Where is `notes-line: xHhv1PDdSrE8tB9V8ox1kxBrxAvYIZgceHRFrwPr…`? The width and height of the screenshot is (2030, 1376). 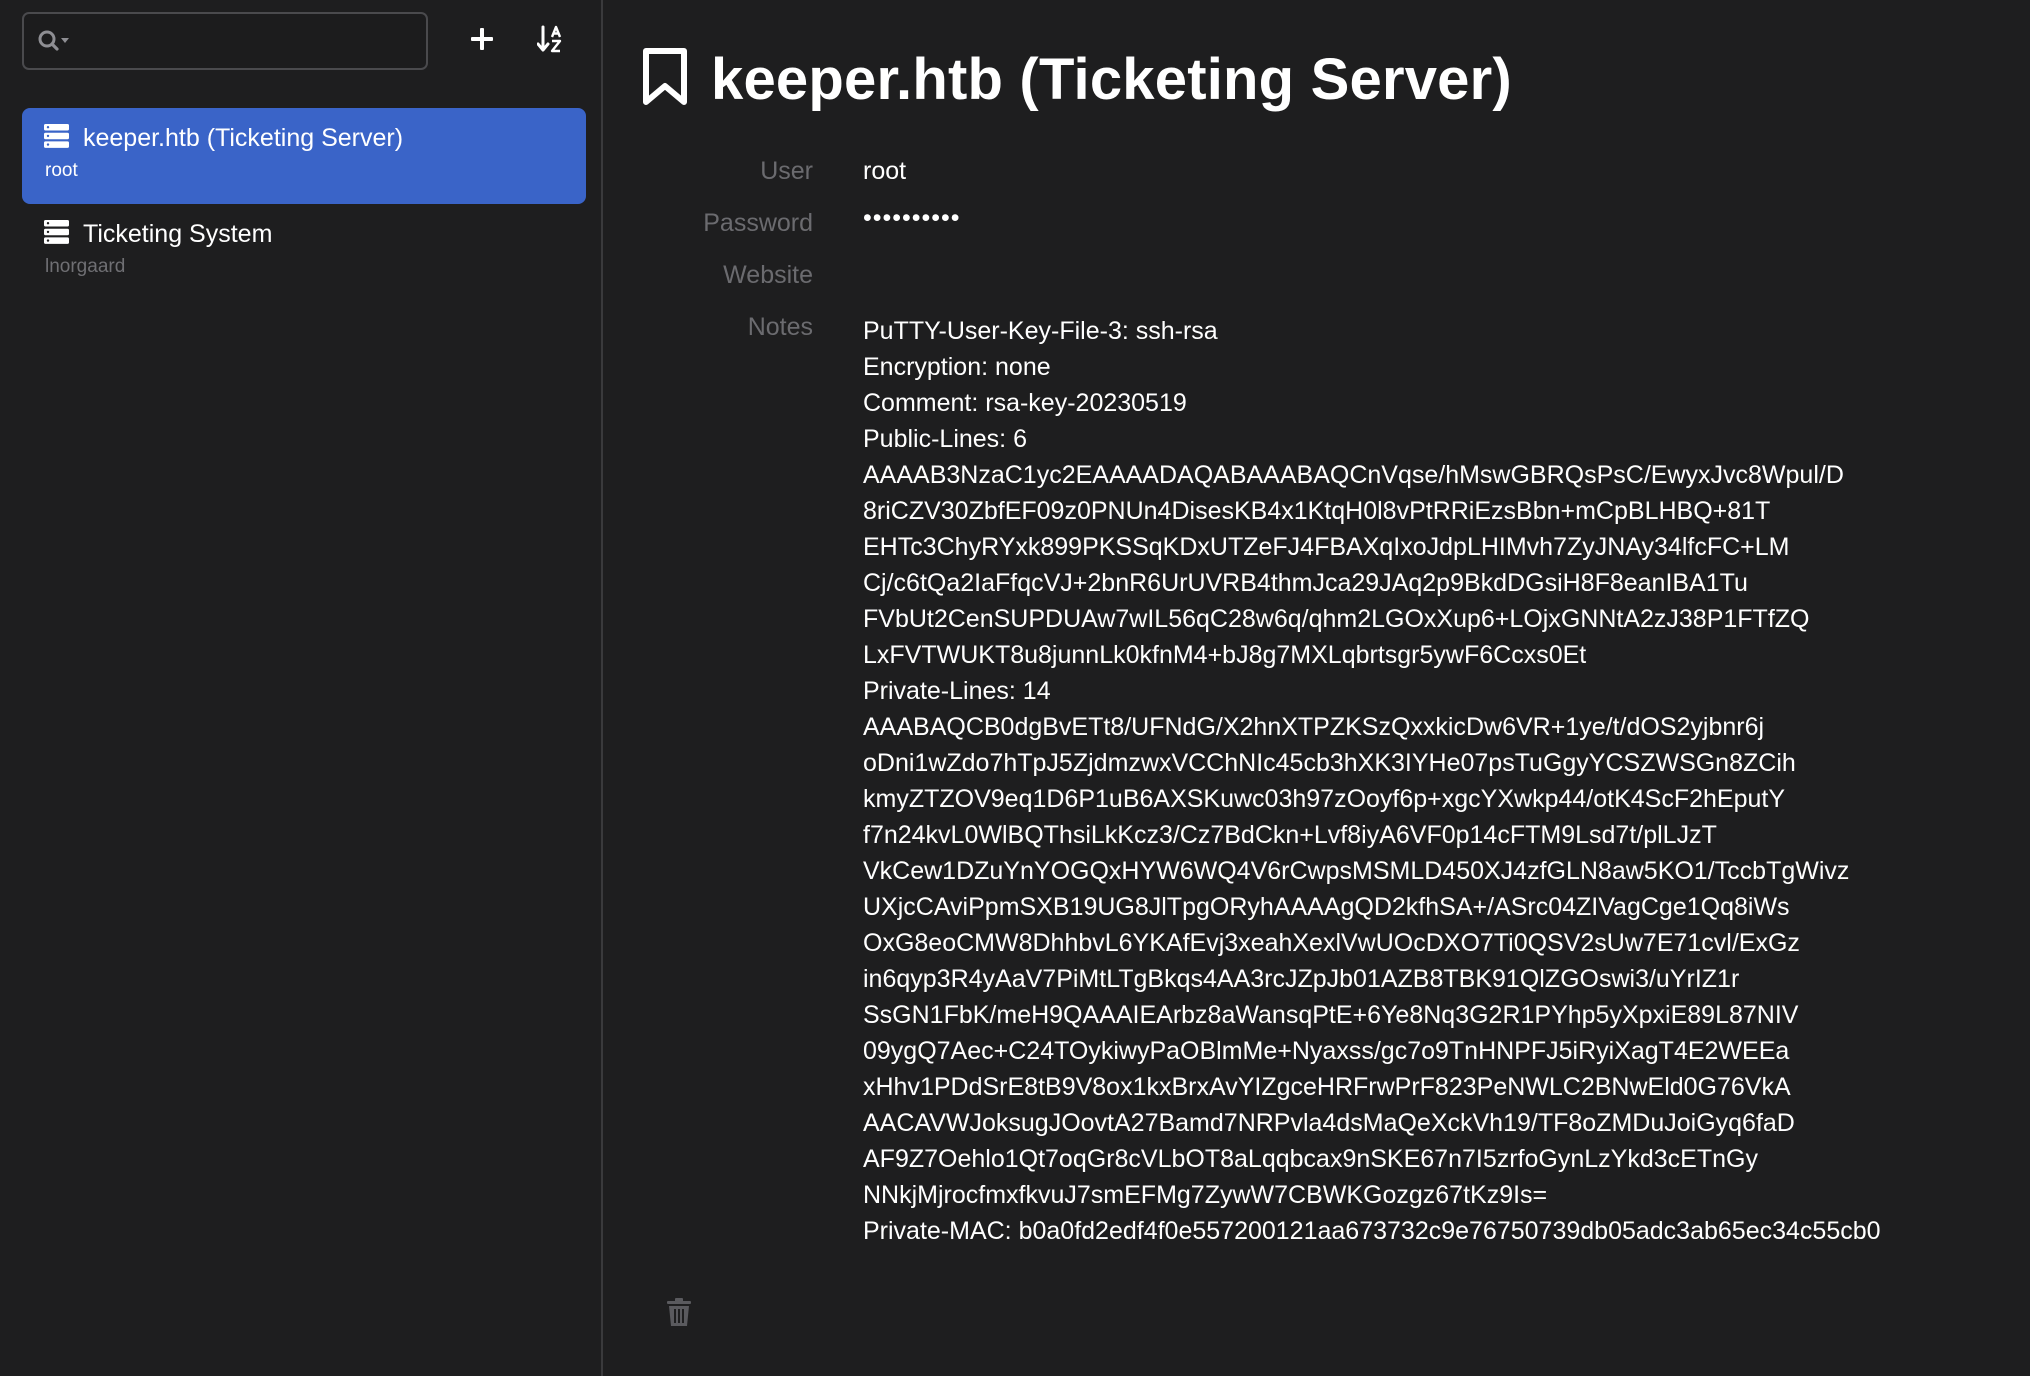
notes-line: xHhv1PDdSrE8tB9V8ox1kxBrxAvYIZgceHRFrwPr… is located at coordinates (1327, 1087).